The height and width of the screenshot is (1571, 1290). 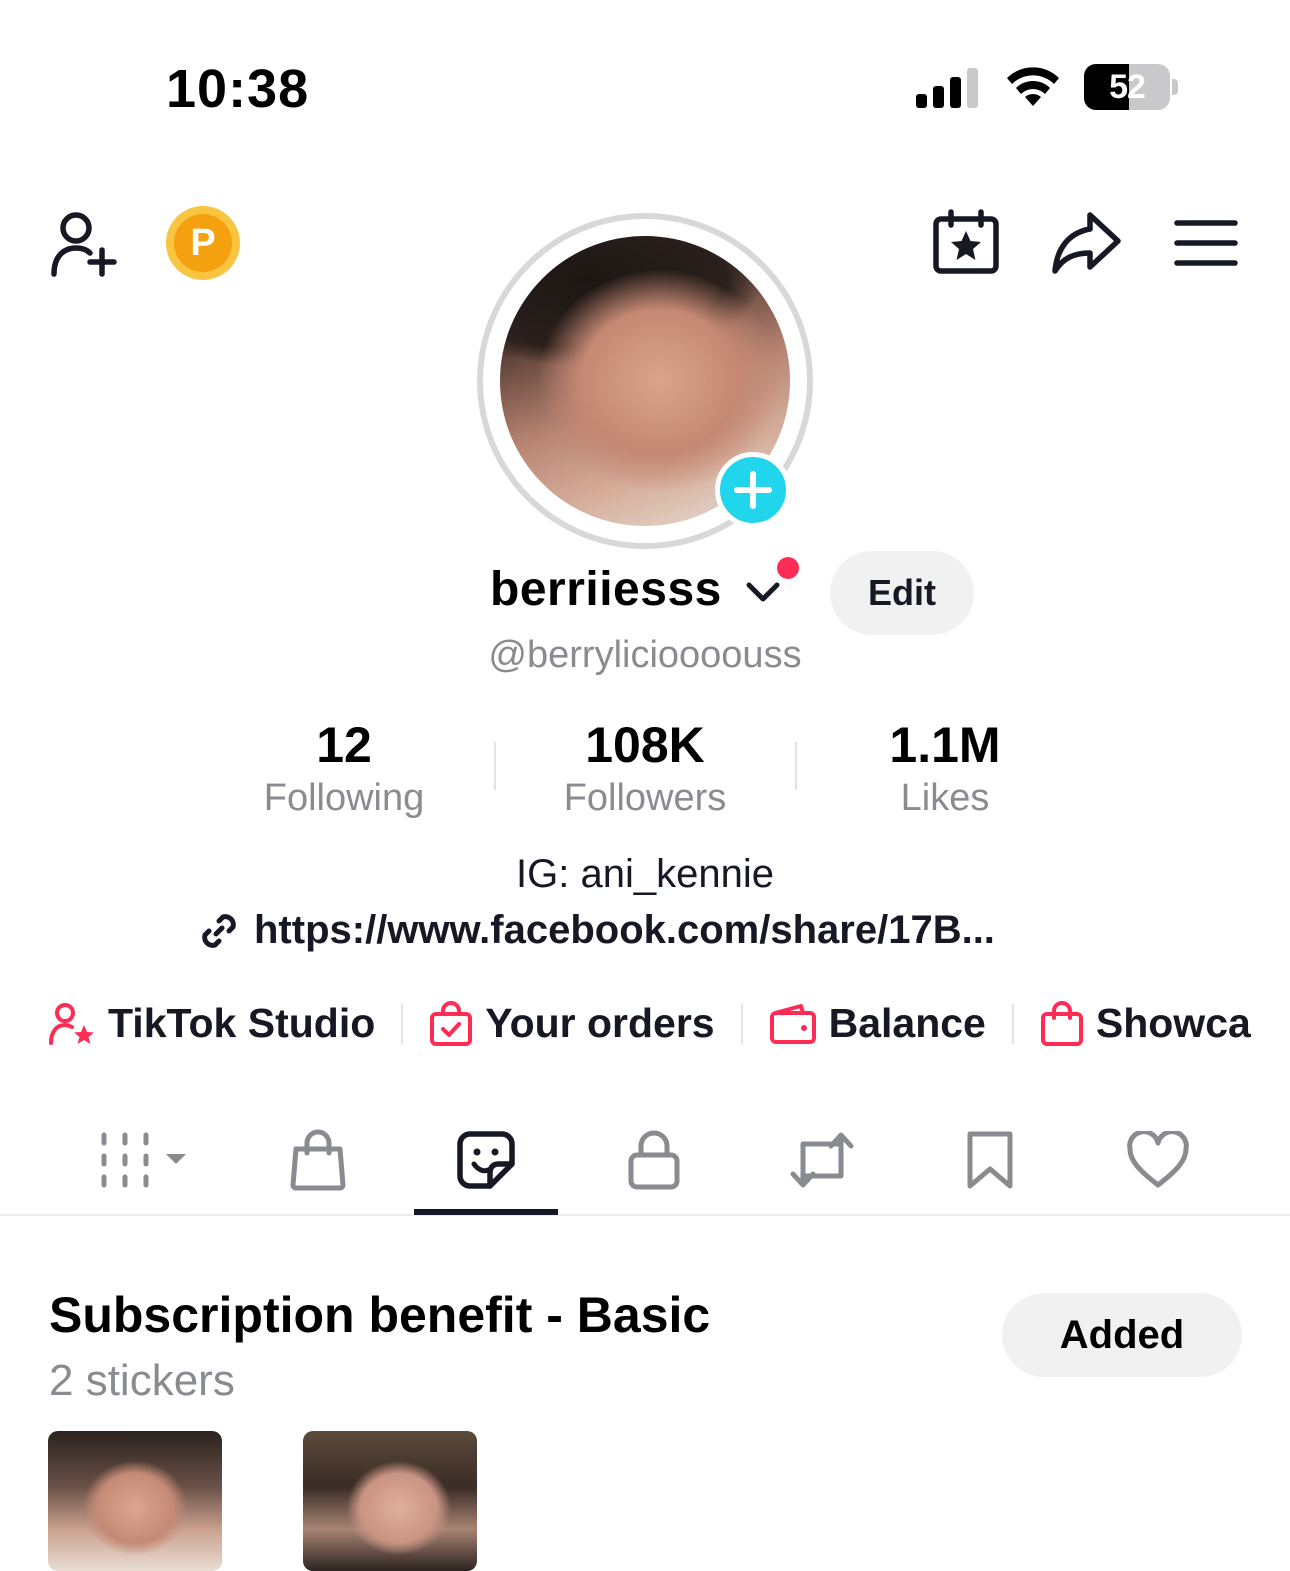 I want to click on shortcut-tiktok-studio: TikTok Studio, so click(x=211, y=1023).